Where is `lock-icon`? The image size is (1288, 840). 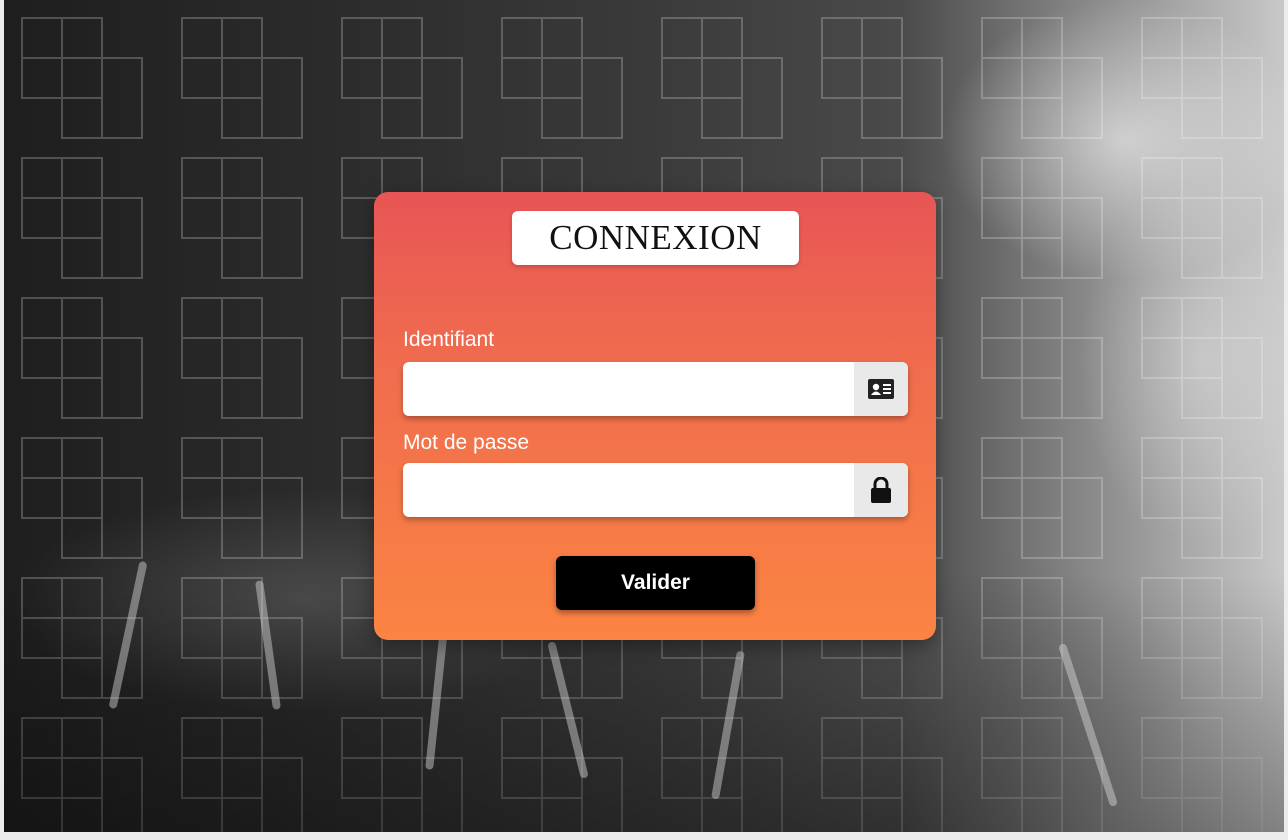
lock-icon is located at coordinates (881, 490).